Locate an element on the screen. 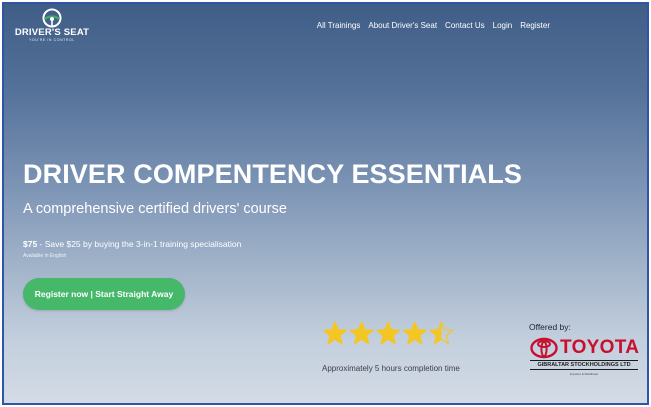 The height and width of the screenshot is (407, 651). brand-tagline: YOU'RE IN CONTROL is located at coordinates (52, 40).